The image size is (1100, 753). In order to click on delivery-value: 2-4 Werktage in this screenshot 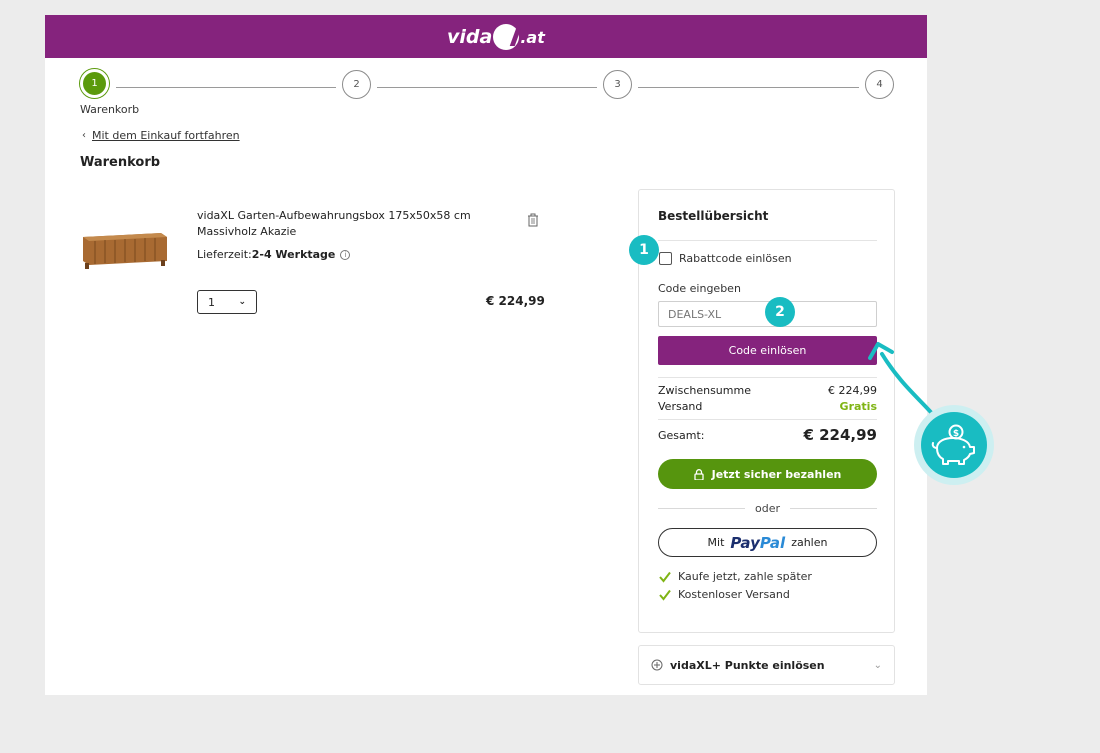, I will do `click(293, 254)`.